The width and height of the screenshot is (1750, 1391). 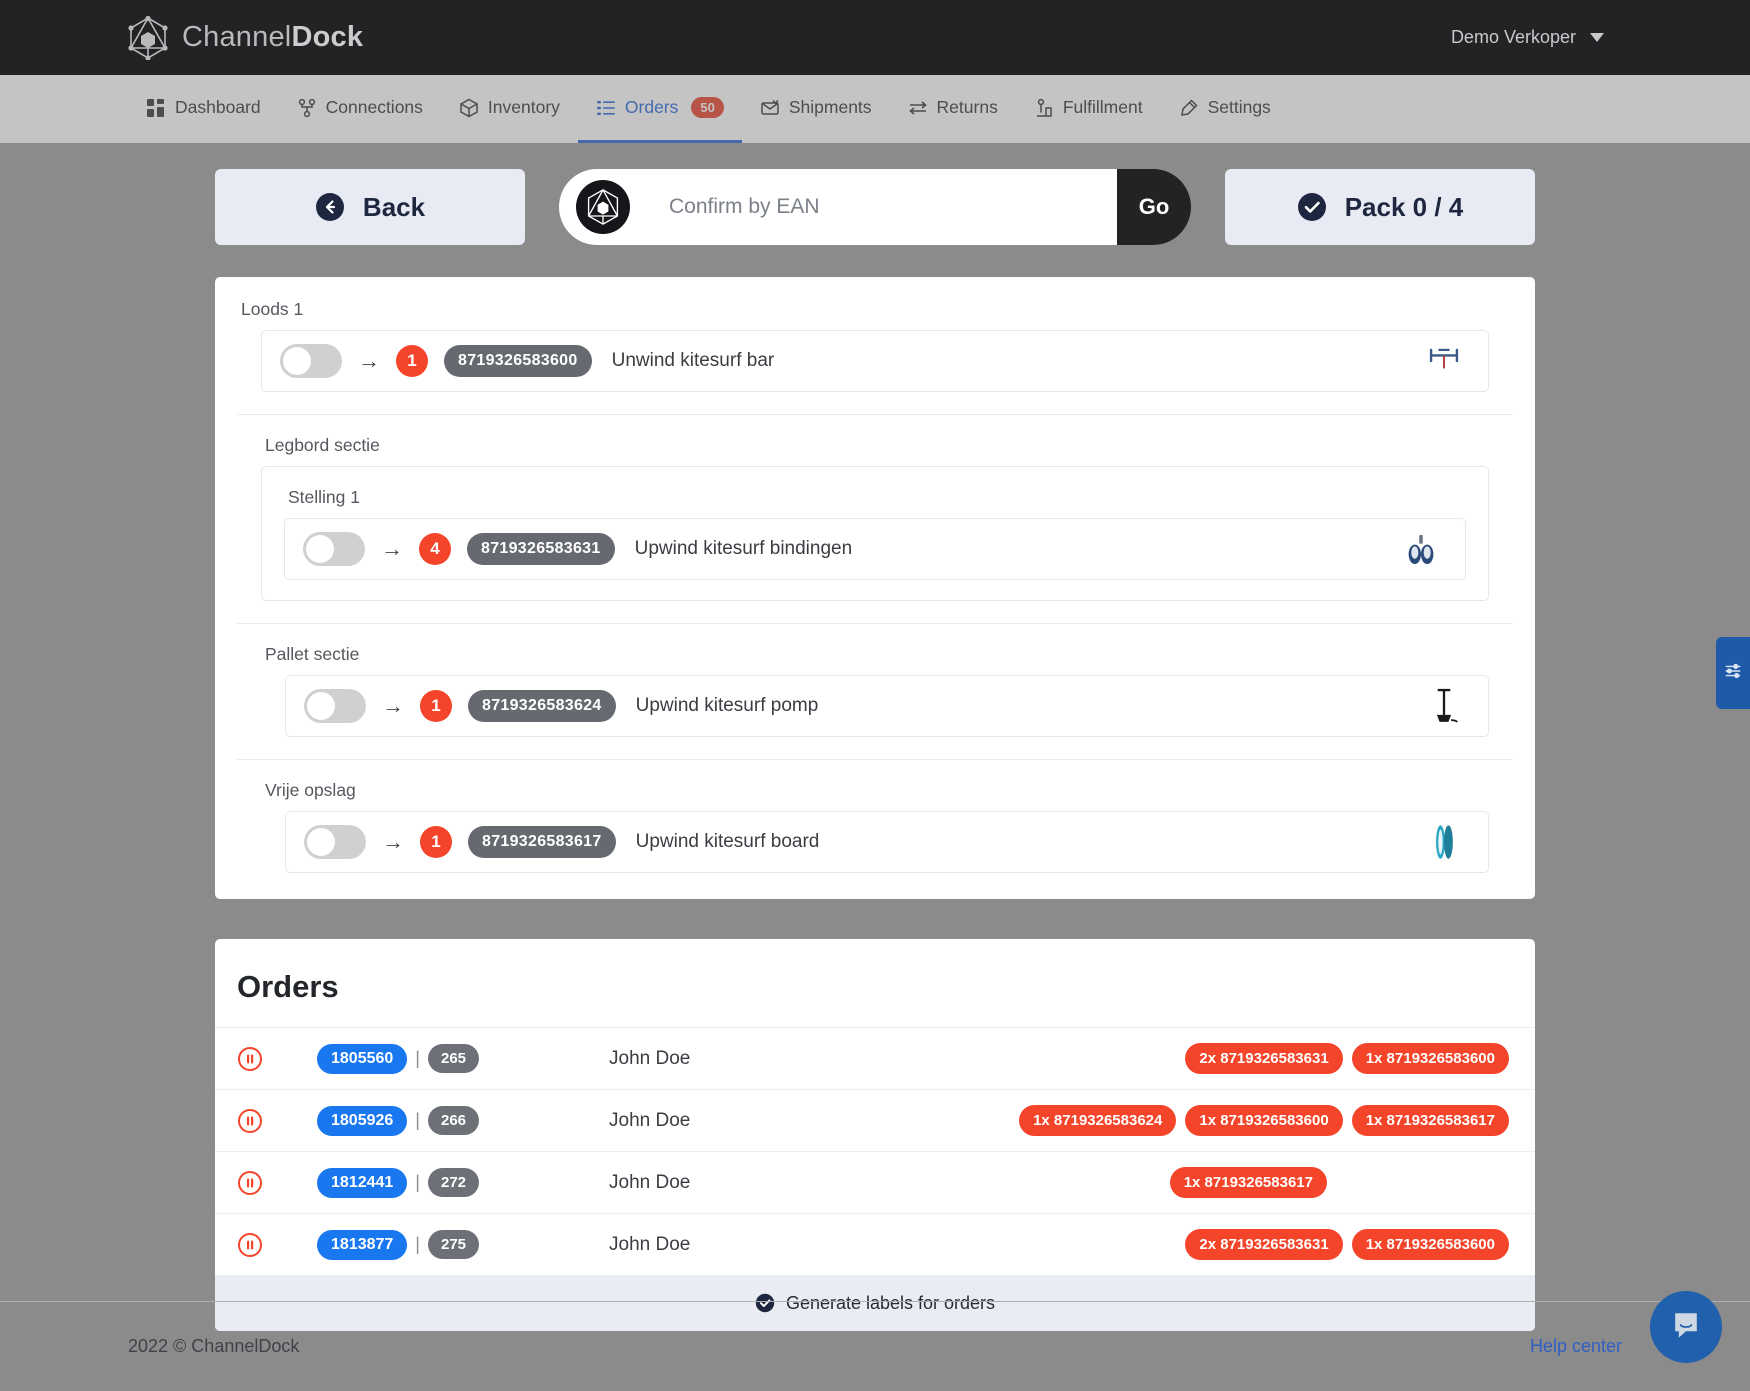 What do you see at coordinates (374, 107) in the screenshot?
I see `nav-label: Connections` at bounding box center [374, 107].